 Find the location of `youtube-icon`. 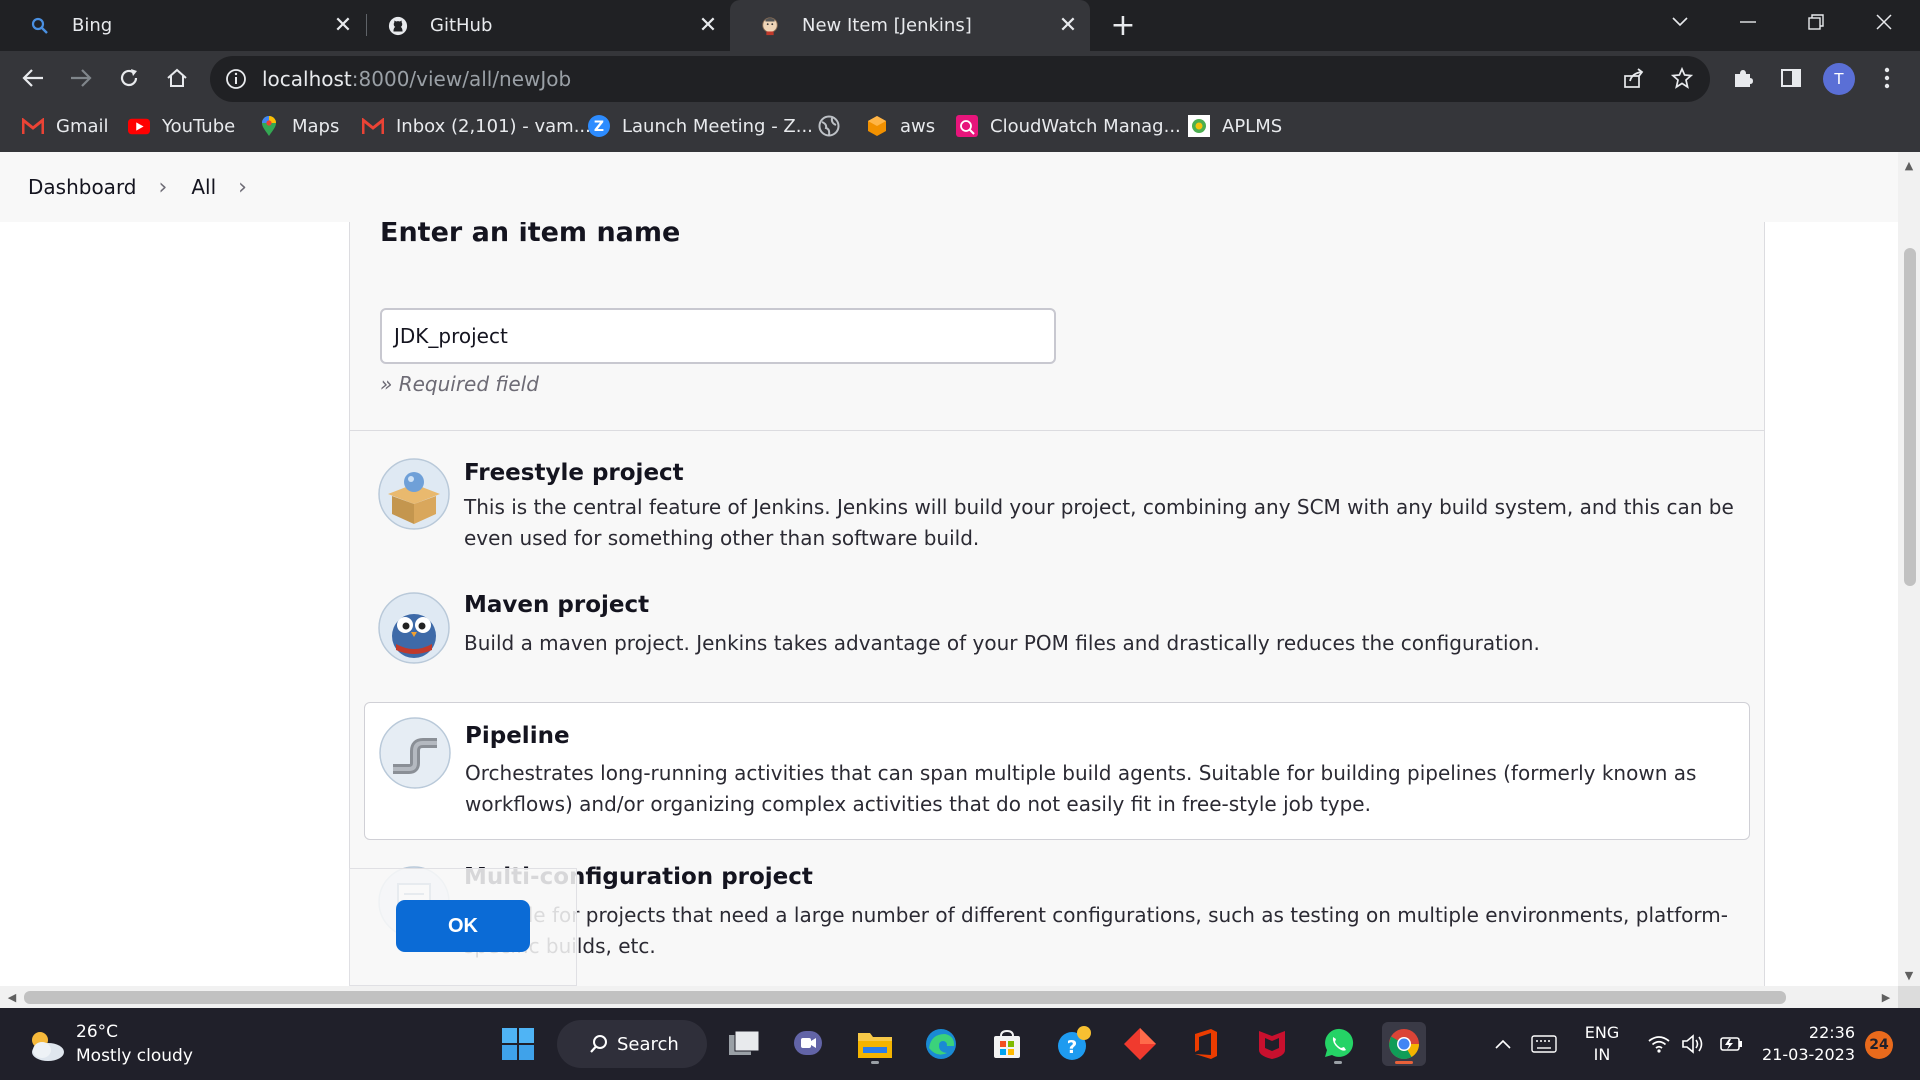

youtube-icon is located at coordinates (139, 126).